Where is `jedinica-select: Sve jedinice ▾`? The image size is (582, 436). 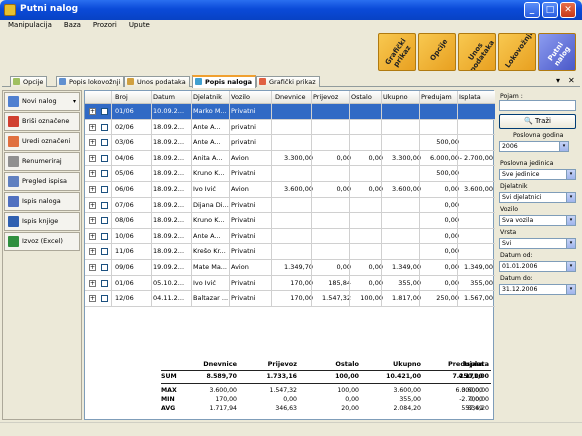
jedinica-select: Sve jedinice ▾ is located at coordinates (537, 174).